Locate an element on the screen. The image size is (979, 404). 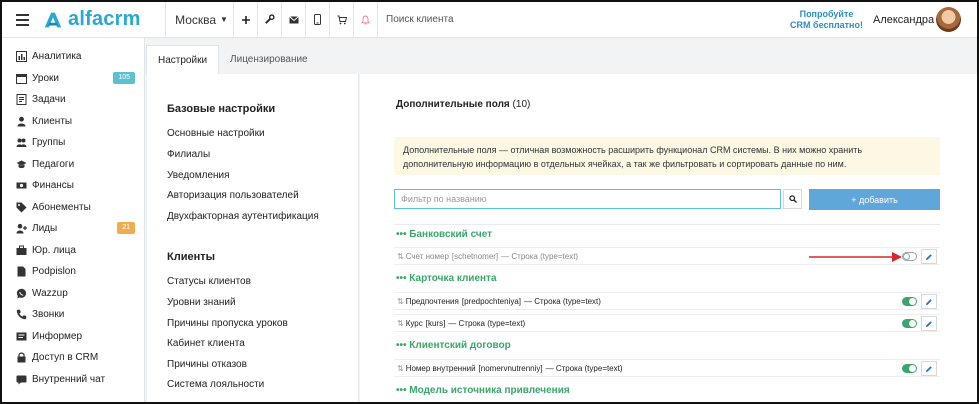
group-title-client-contract: ••• Клиентский договор is located at coordinates (453, 345).